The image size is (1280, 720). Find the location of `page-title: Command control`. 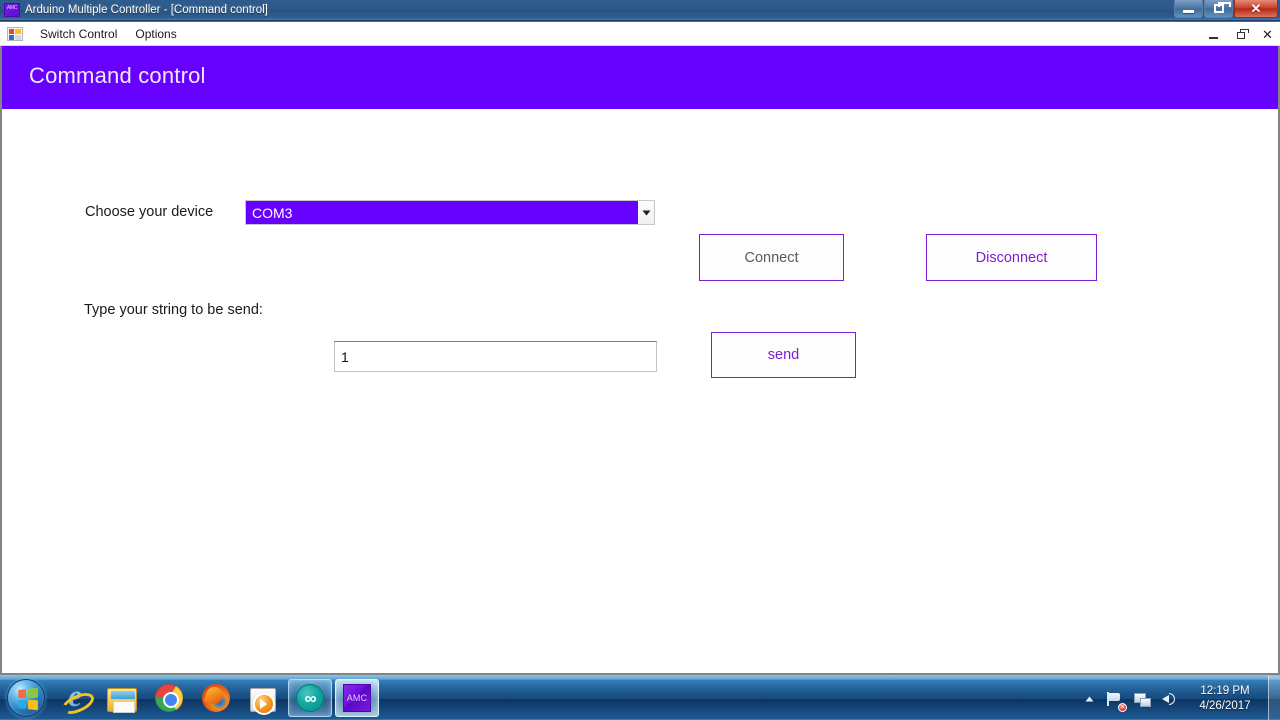

page-title: Command control is located at coordinates (117, 75).